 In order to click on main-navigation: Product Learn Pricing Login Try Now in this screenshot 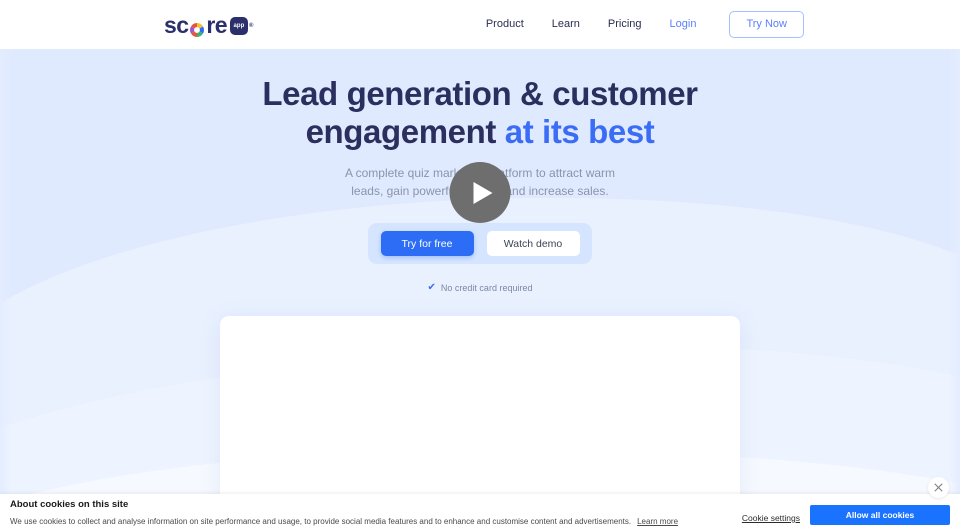, I will do `click(638, 24)`.